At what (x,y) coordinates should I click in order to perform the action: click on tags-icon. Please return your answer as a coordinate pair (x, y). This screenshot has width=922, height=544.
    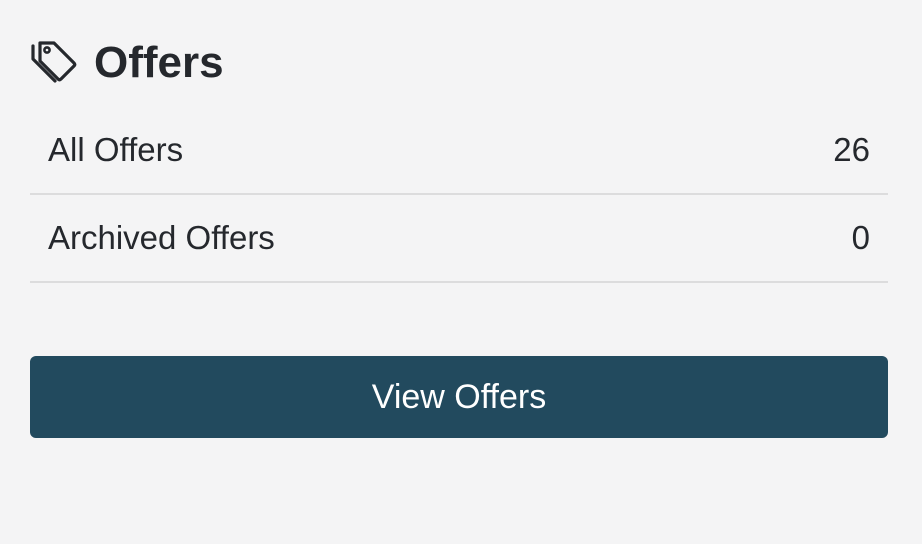
    Looking at the image, I should click on (54, 63).